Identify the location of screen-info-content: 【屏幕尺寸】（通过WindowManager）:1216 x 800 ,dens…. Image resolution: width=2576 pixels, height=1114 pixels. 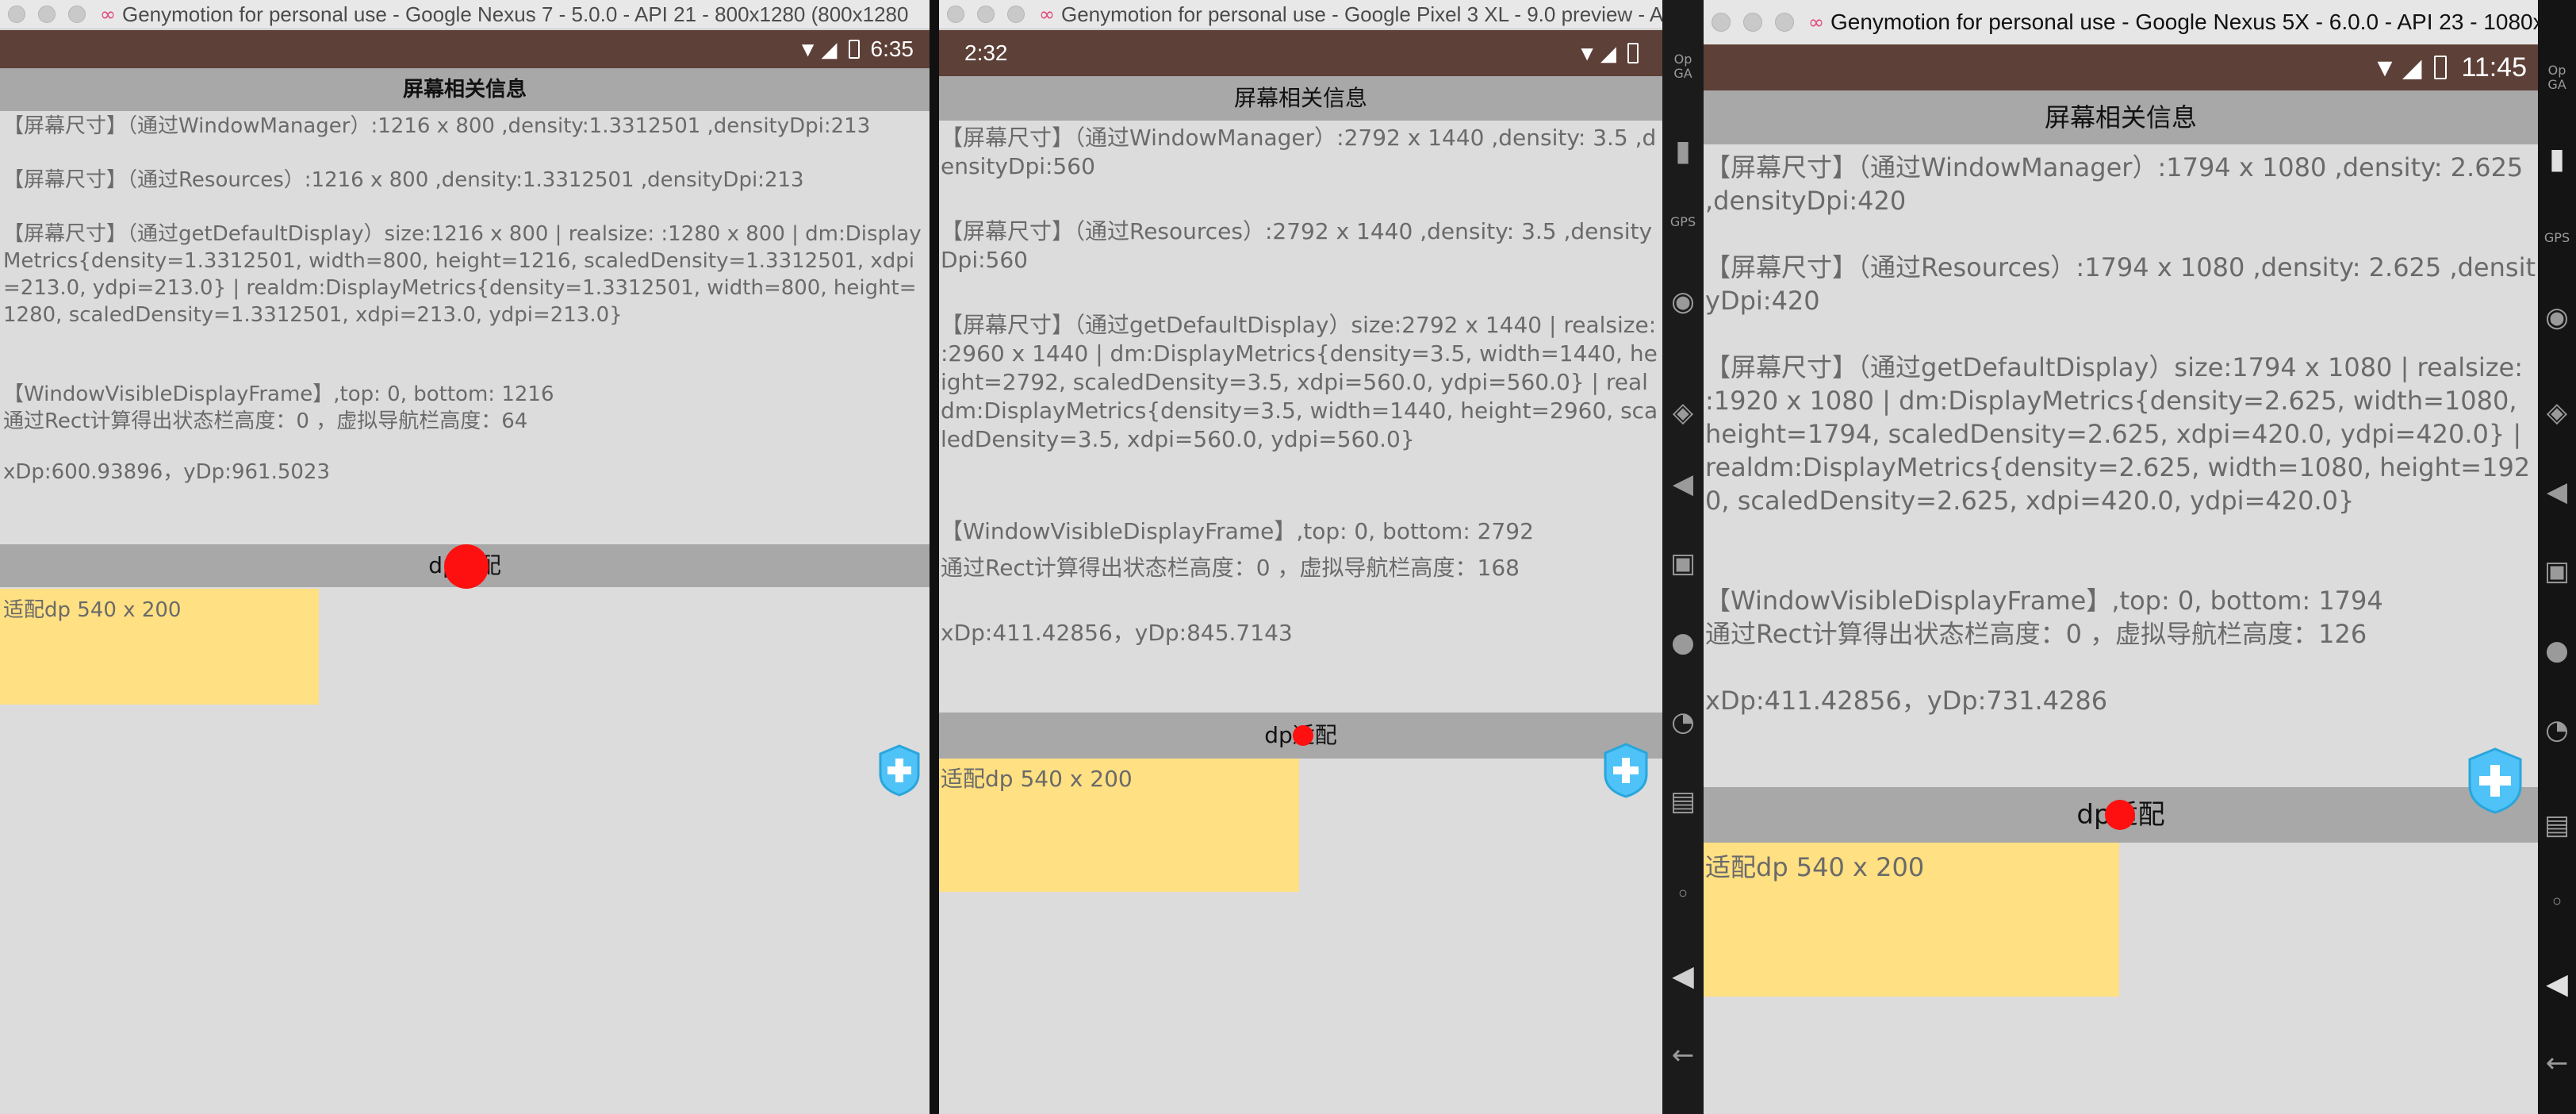
(465, 299).